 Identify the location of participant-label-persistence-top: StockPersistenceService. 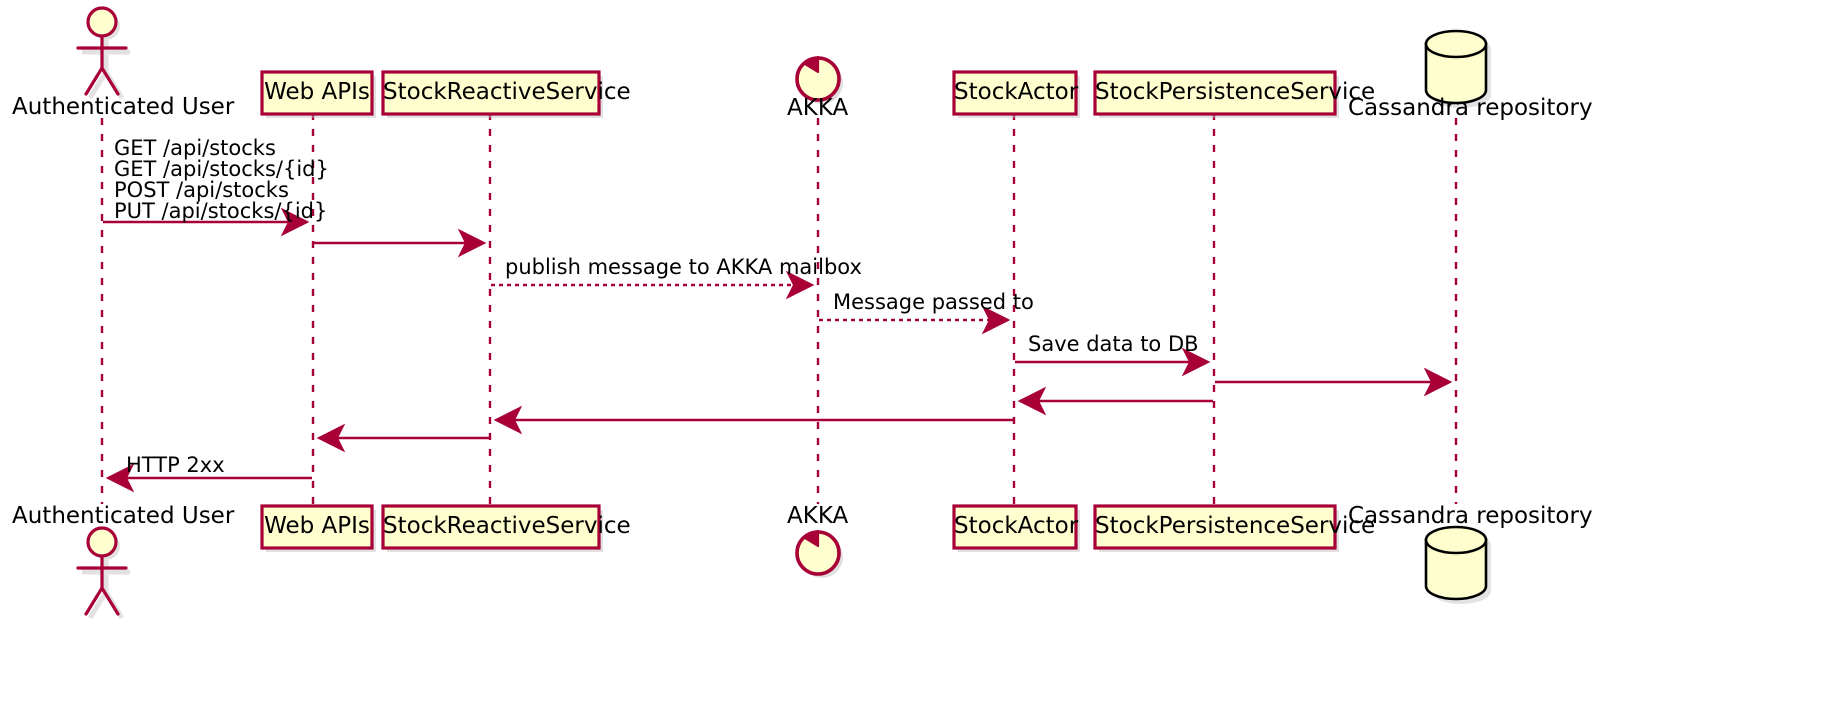
(1235, 92).